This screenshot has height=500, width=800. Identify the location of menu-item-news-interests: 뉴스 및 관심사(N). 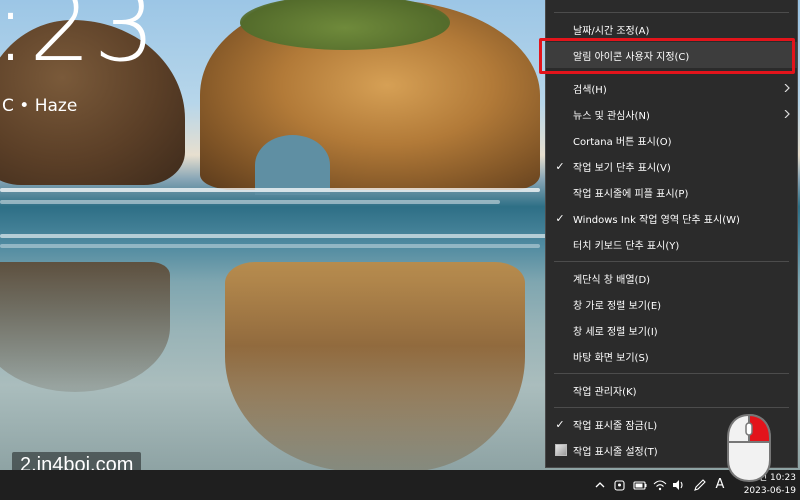
(671, 114).